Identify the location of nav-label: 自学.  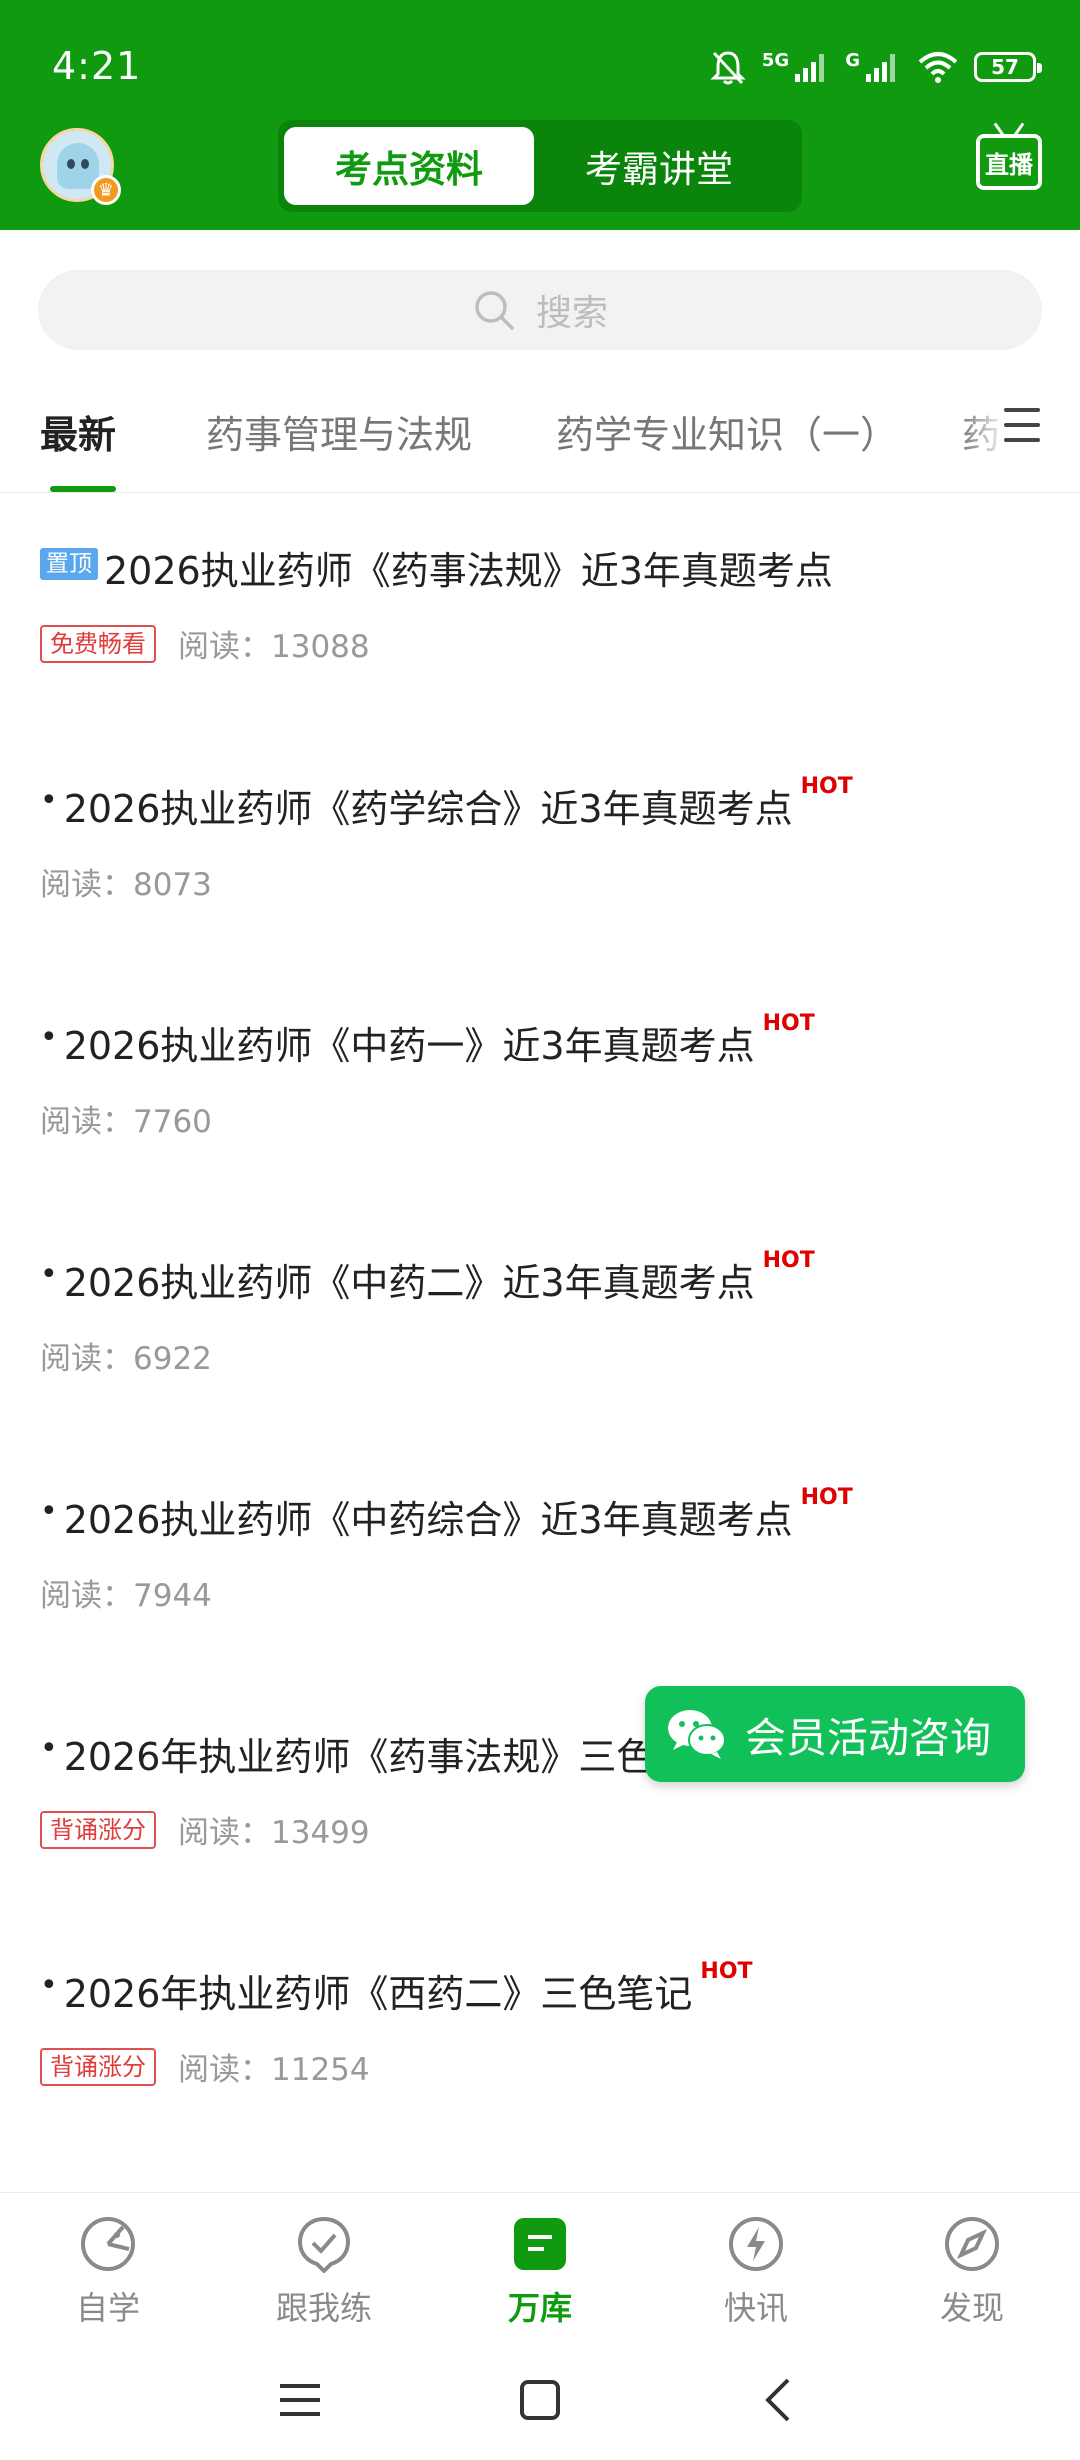
(107, 2308).